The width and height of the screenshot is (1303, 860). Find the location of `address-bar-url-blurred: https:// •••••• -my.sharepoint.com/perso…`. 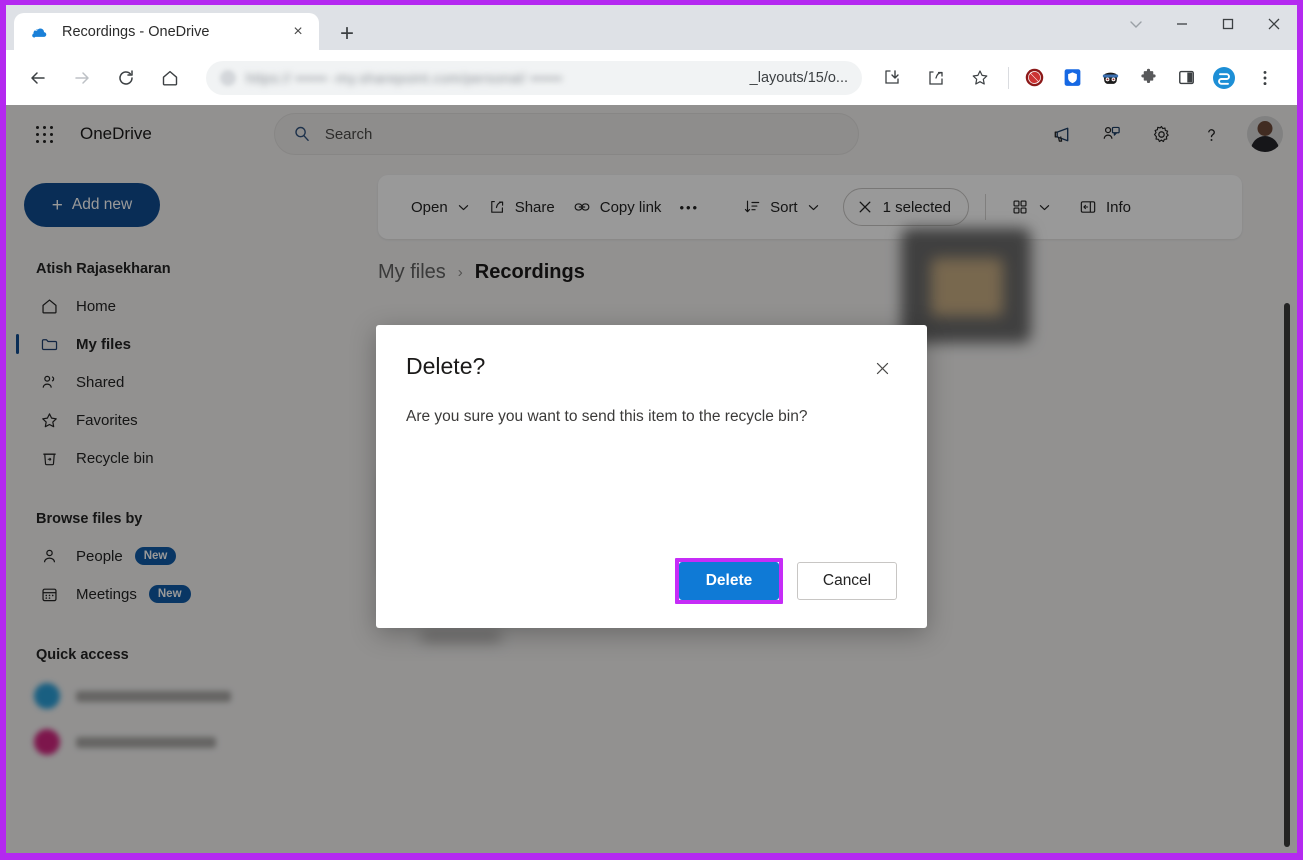

address-bar-url-blurred: https:// •••••• -my.sharepoint.com/perso… is located at coordinates (404, 77).